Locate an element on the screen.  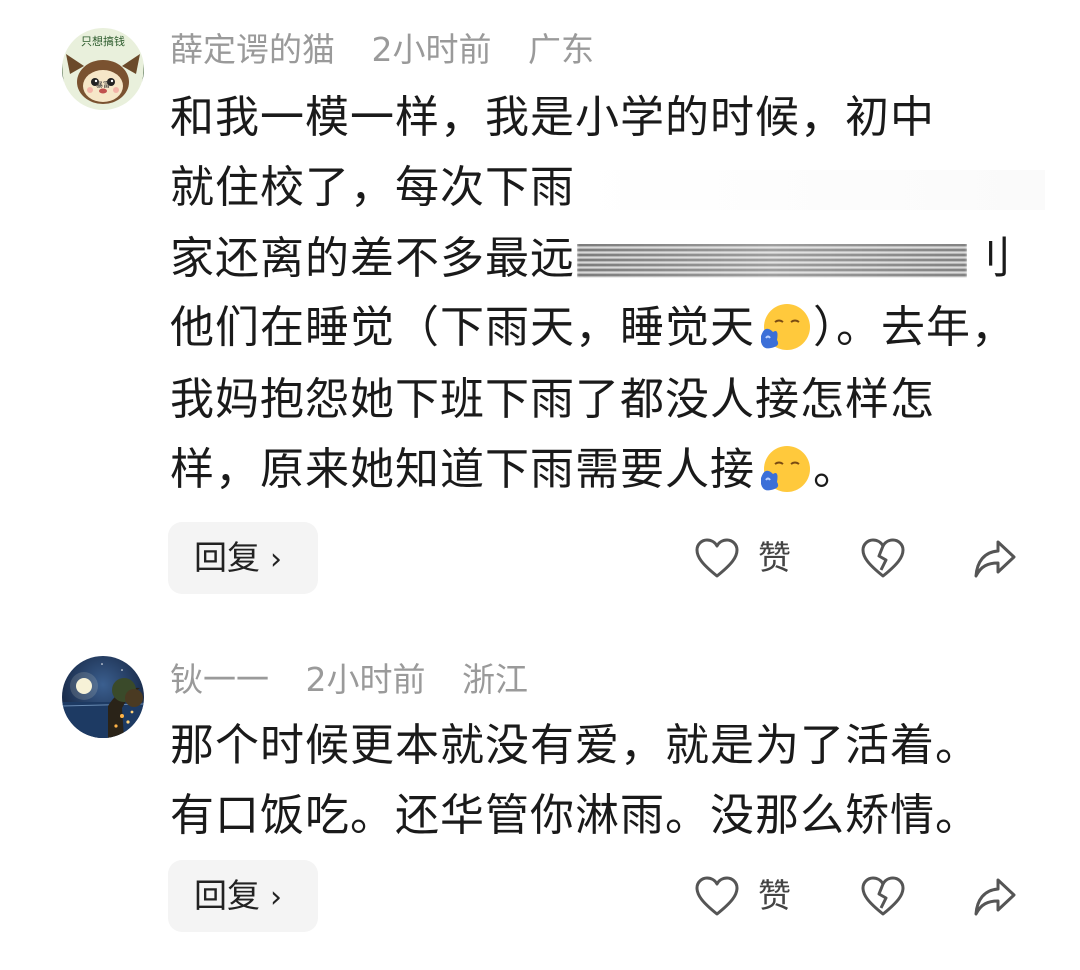
comment-text-line: 家还离的差不多最远 刂 is located at coordinates (591, 259).